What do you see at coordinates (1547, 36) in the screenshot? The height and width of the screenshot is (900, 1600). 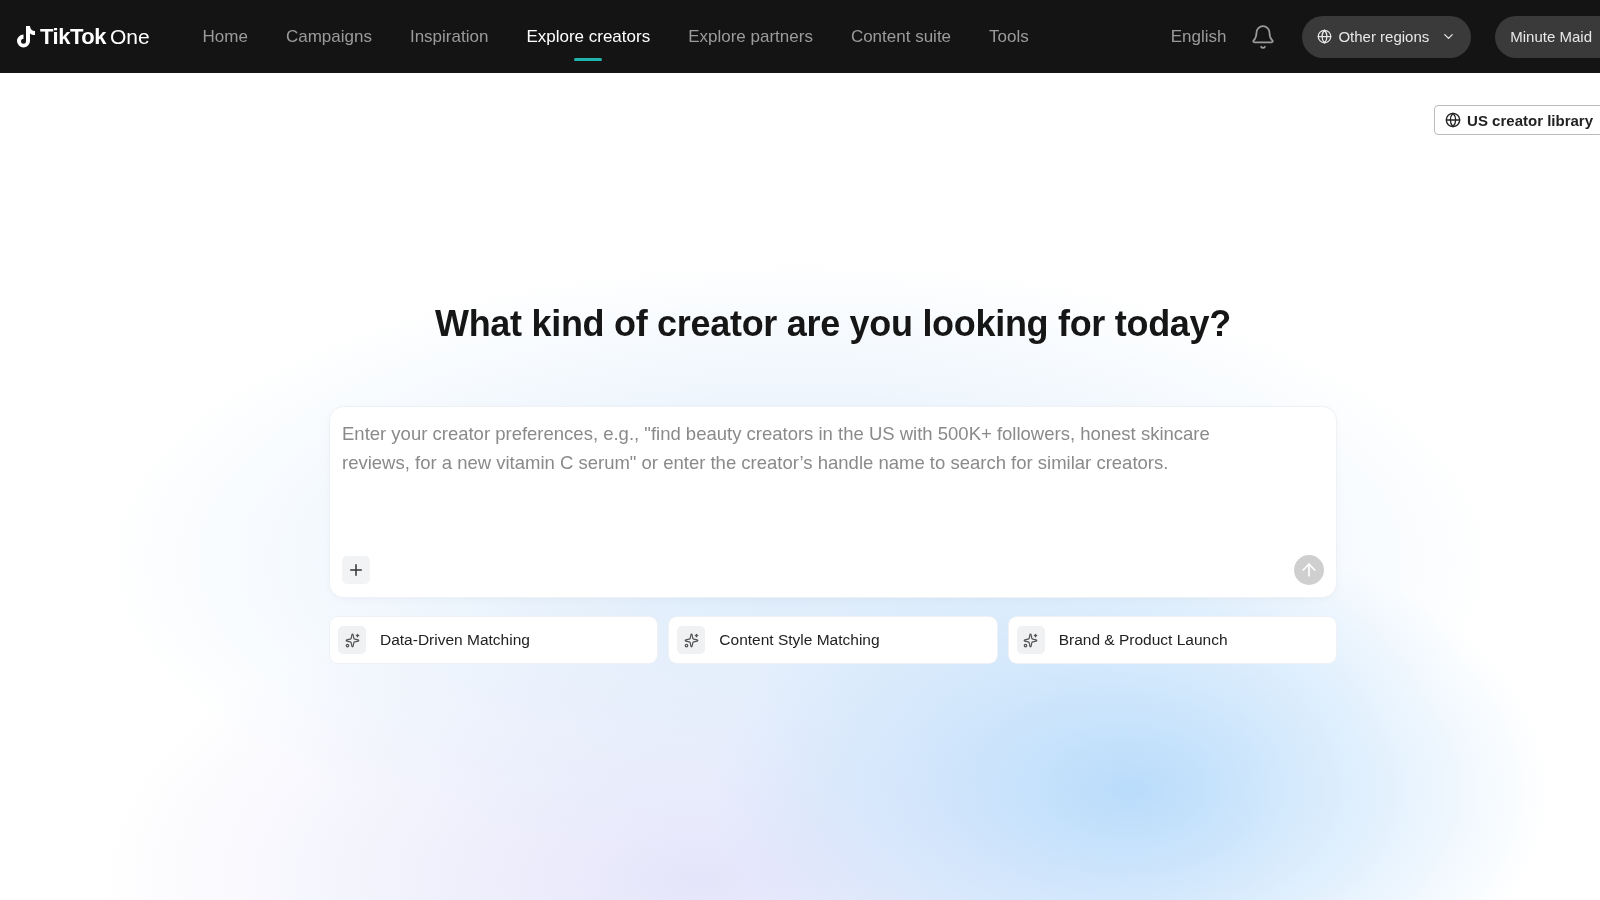 I see `account-button: Minute Maid` at bounding box center [1547, 36].